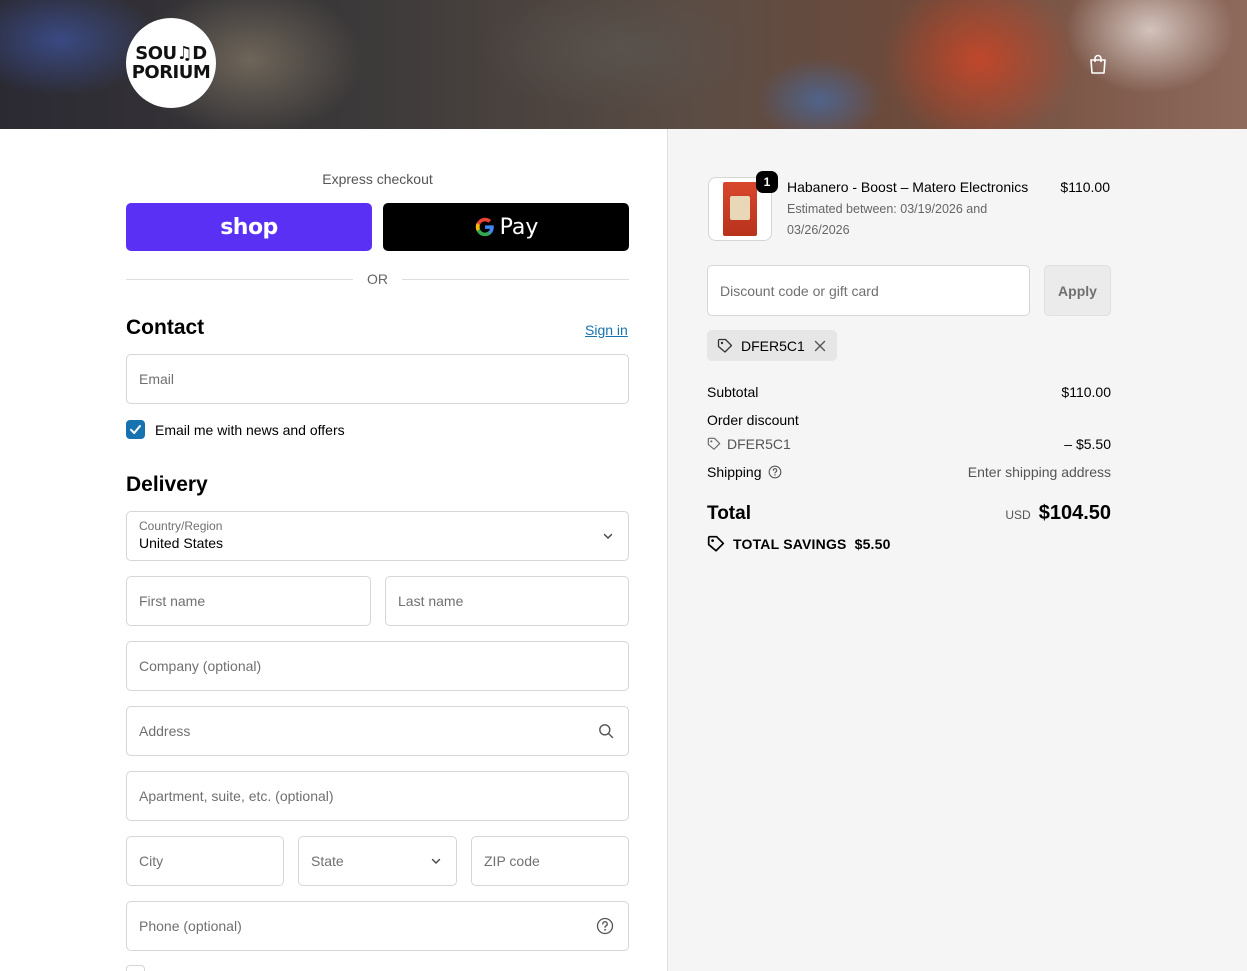  What do you see at coordinates (377, 861) in the screenshot?
I see `state-select: State` at bounding box center [377, 861].